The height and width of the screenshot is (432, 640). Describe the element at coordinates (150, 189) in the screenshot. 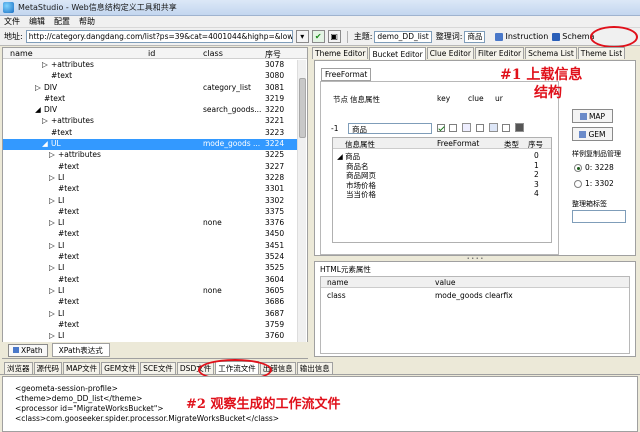

I see `tree-row: #text 3301` at that location.